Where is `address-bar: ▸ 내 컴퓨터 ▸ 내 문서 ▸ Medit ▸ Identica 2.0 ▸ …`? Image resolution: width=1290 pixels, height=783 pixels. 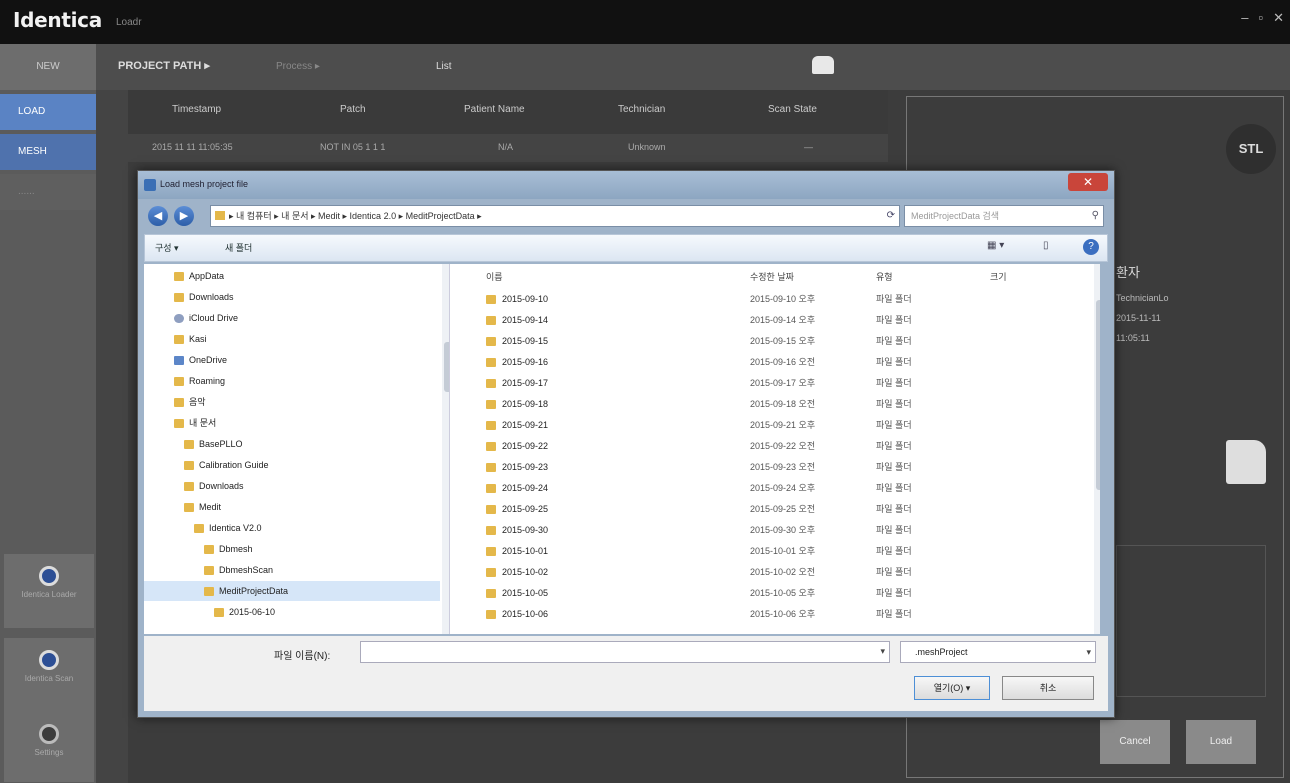
address-bar: ▸ 내 컴퓨터 ▸ 내 문서 ▸ Medit ▸ Identica 2.0 ▸ … is located at coordinates (555, 216).